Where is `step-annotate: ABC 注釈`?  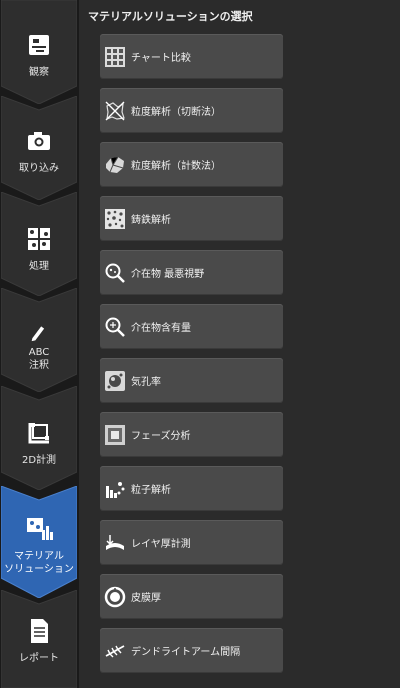
step-annotate: ABC 注釈 is located at coordinates (39, 340).